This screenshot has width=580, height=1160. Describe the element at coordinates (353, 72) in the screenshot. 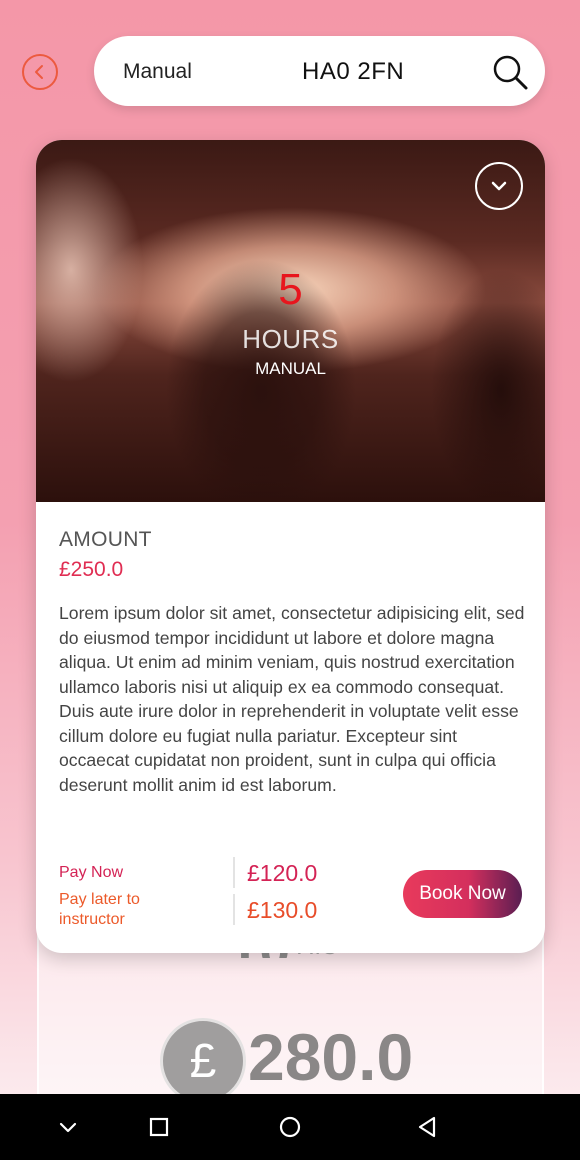

I see `postcode-value: HA0 2FN` at that location.